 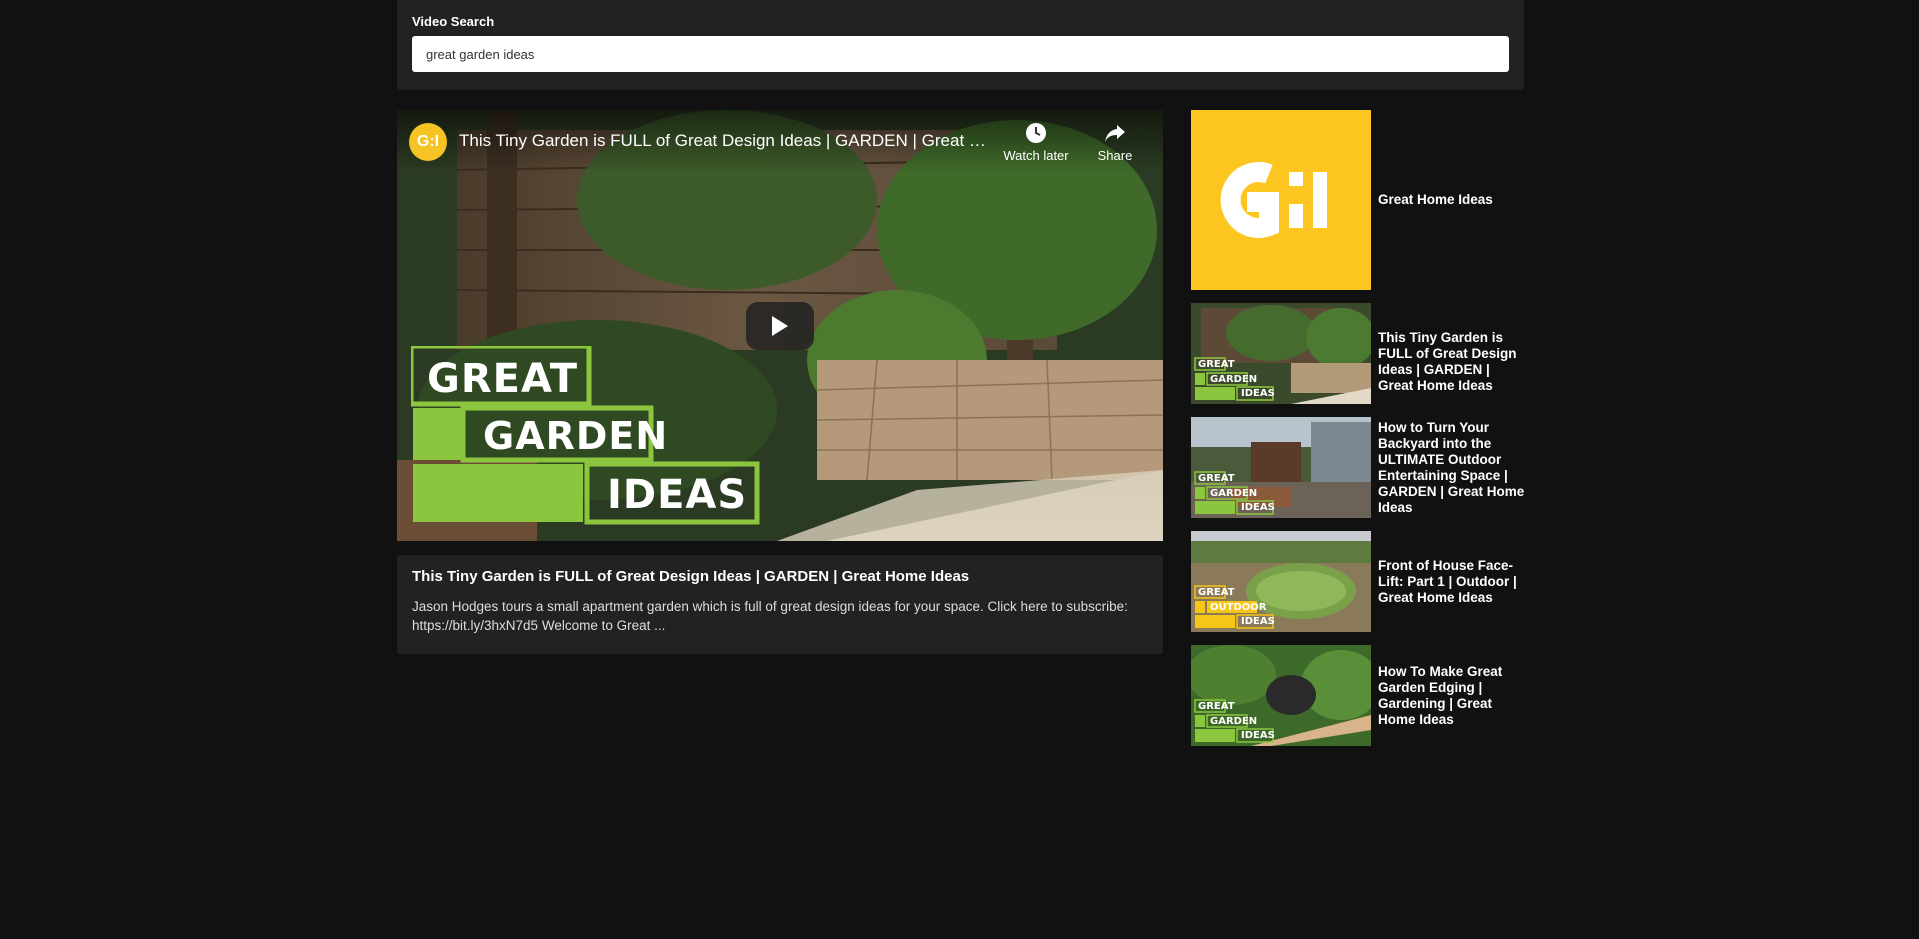 I want to click on search-panel: Video Search, so click(x=960, y=45).